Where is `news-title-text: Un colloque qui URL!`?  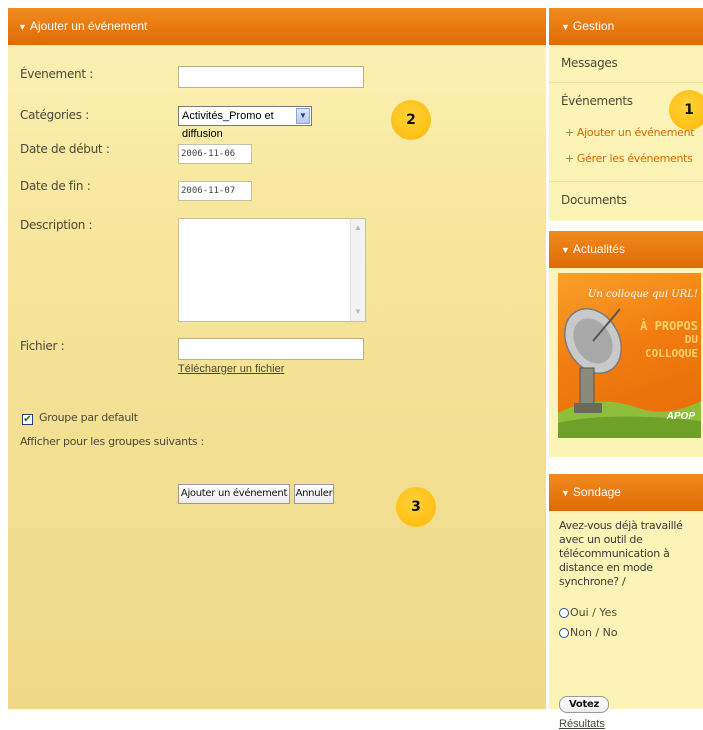 news-title-text: Un colloque qui URL! is located at coordinates (643, 294).